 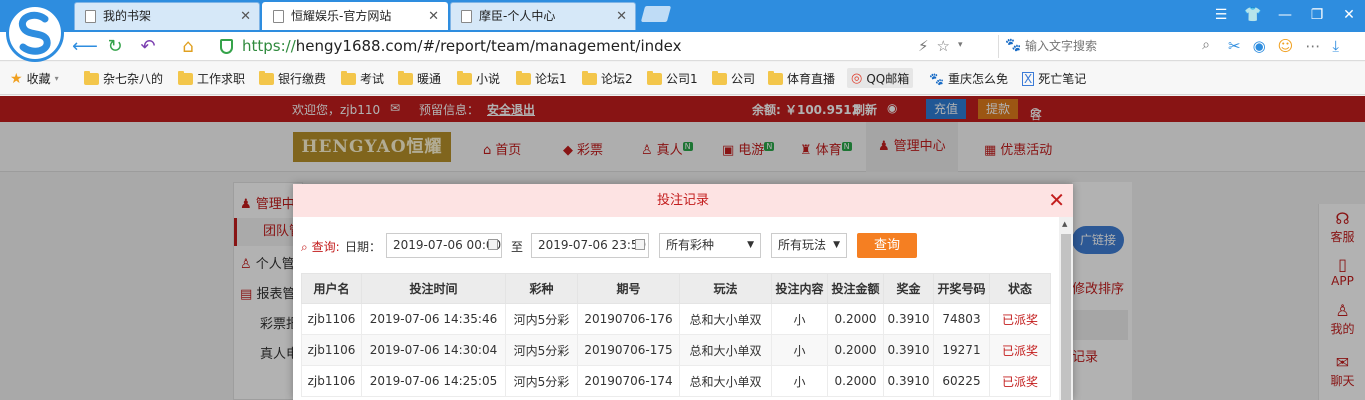 I want to click on bookmark-item: X 死亡笔记, so click(x=1054, y=78).